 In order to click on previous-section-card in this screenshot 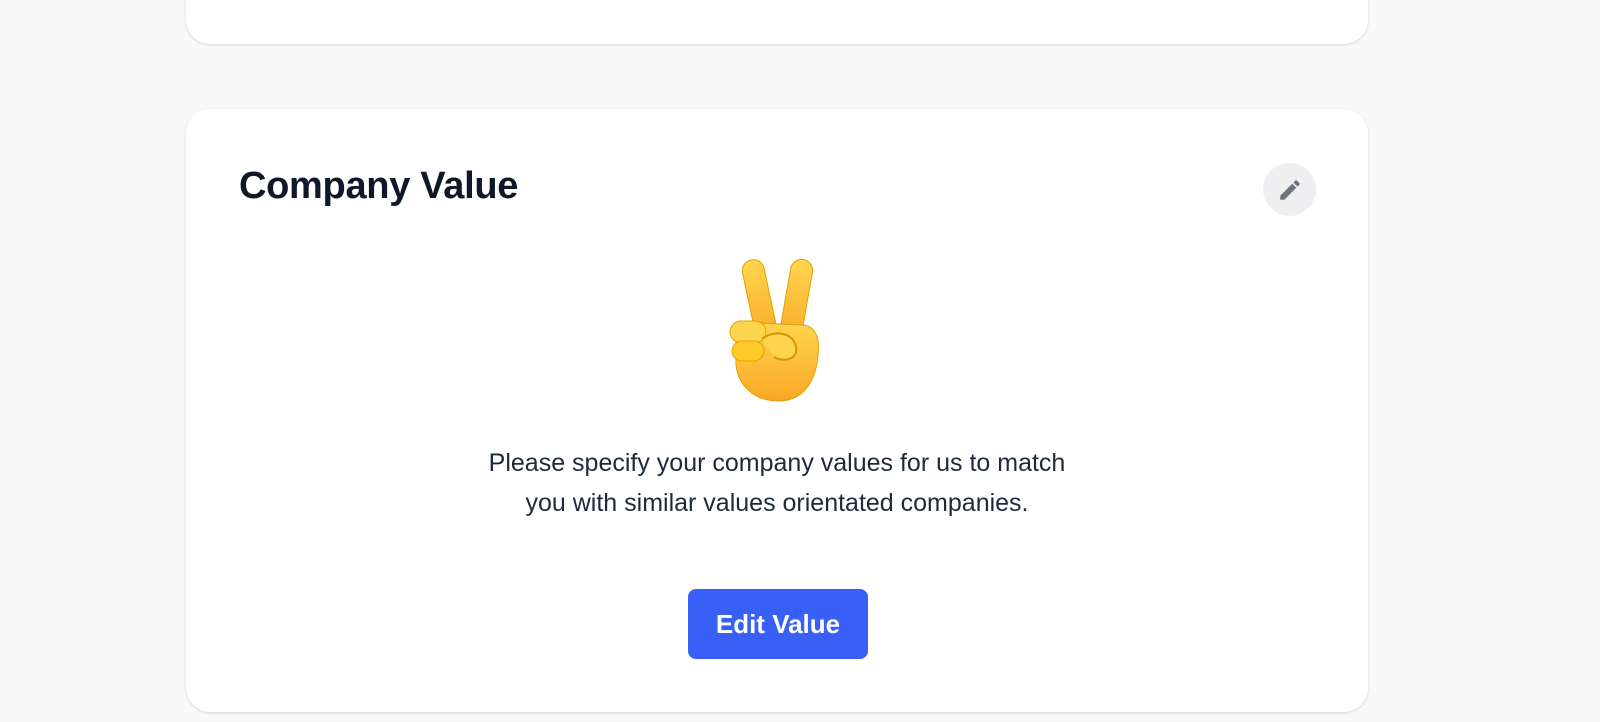, I will do `click(777, 22)`.